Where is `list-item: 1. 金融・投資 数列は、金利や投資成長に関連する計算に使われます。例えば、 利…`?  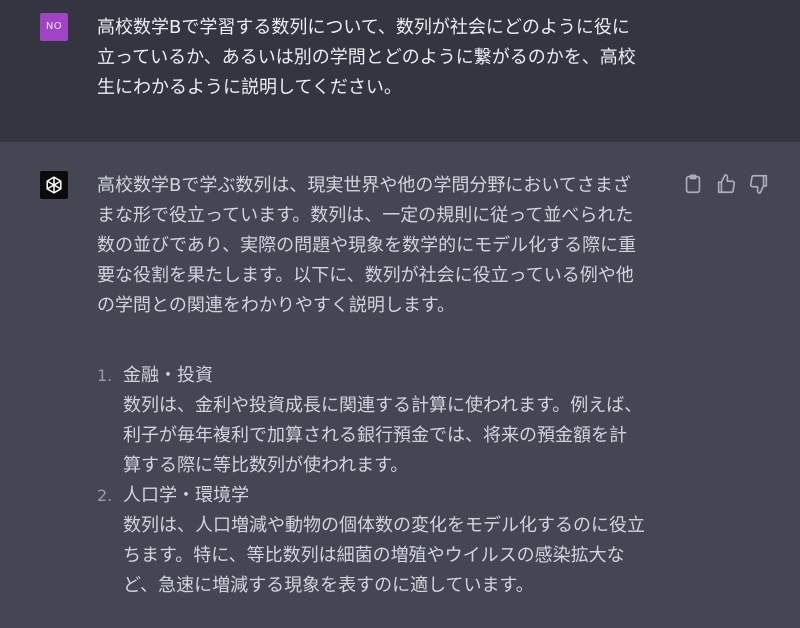 list-item: 1. 金融・投資 数列は、金利や投資成長に関連する計算に使われます。例えば、 利… is located at coordinates (407, 421).